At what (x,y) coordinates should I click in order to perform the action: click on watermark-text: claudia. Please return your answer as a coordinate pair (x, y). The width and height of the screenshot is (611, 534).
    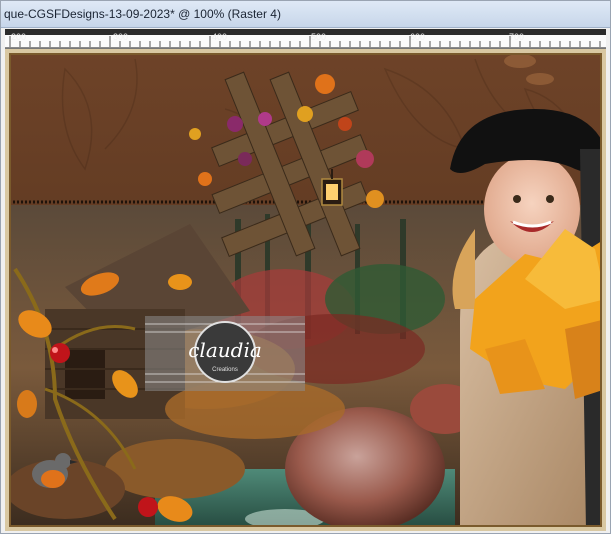
    Looking at the image, I should click on (225, 350).